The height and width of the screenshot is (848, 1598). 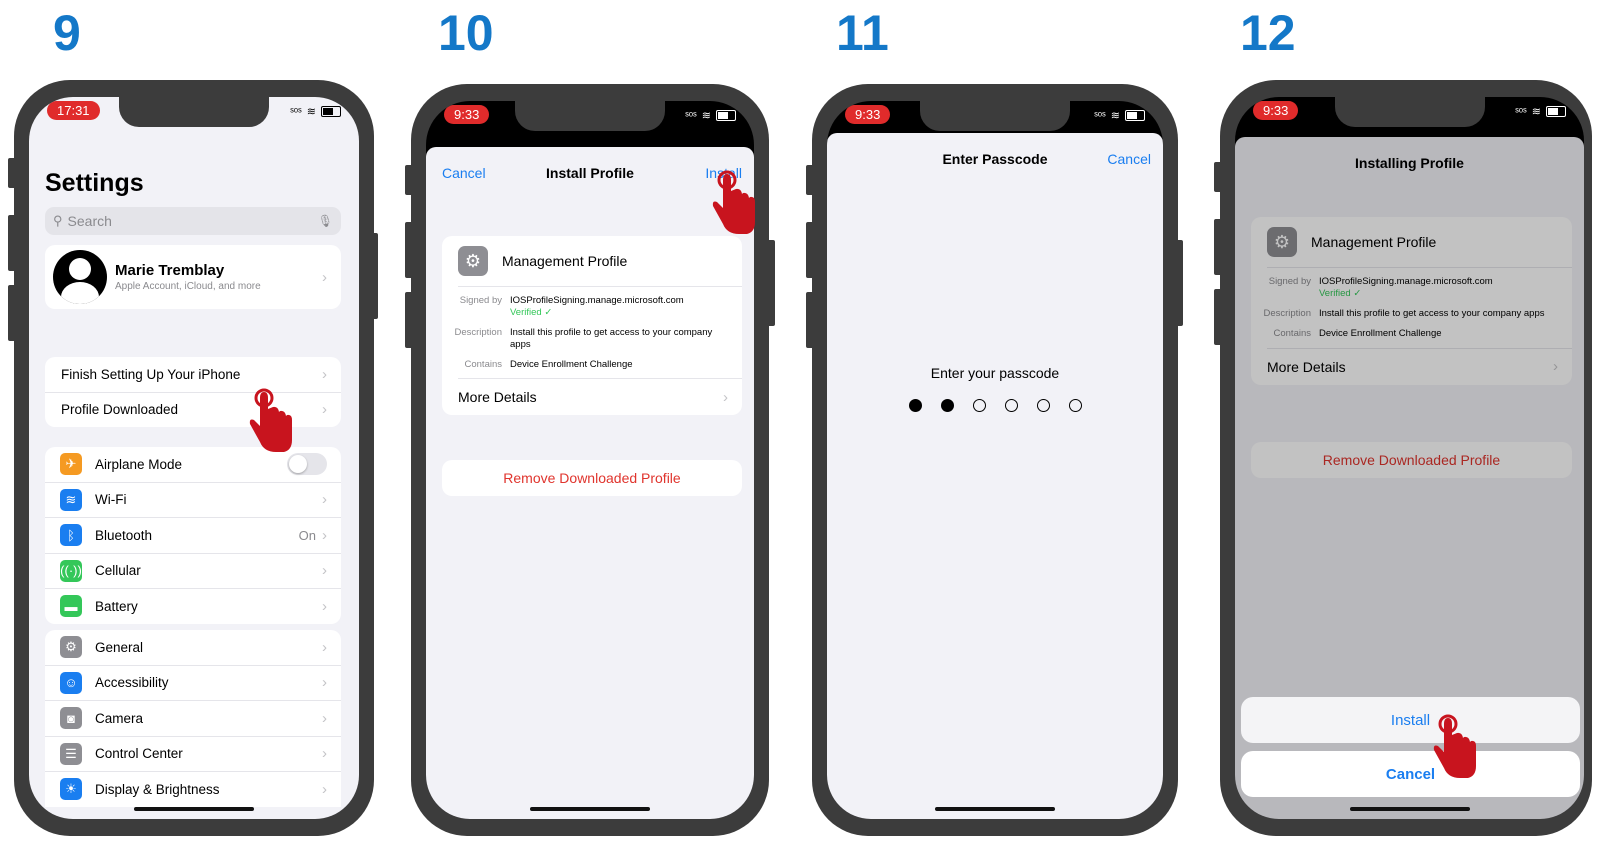 I want to click on remove-profile-button: Remove Downloaded Profile, so click(x=592, y=478).